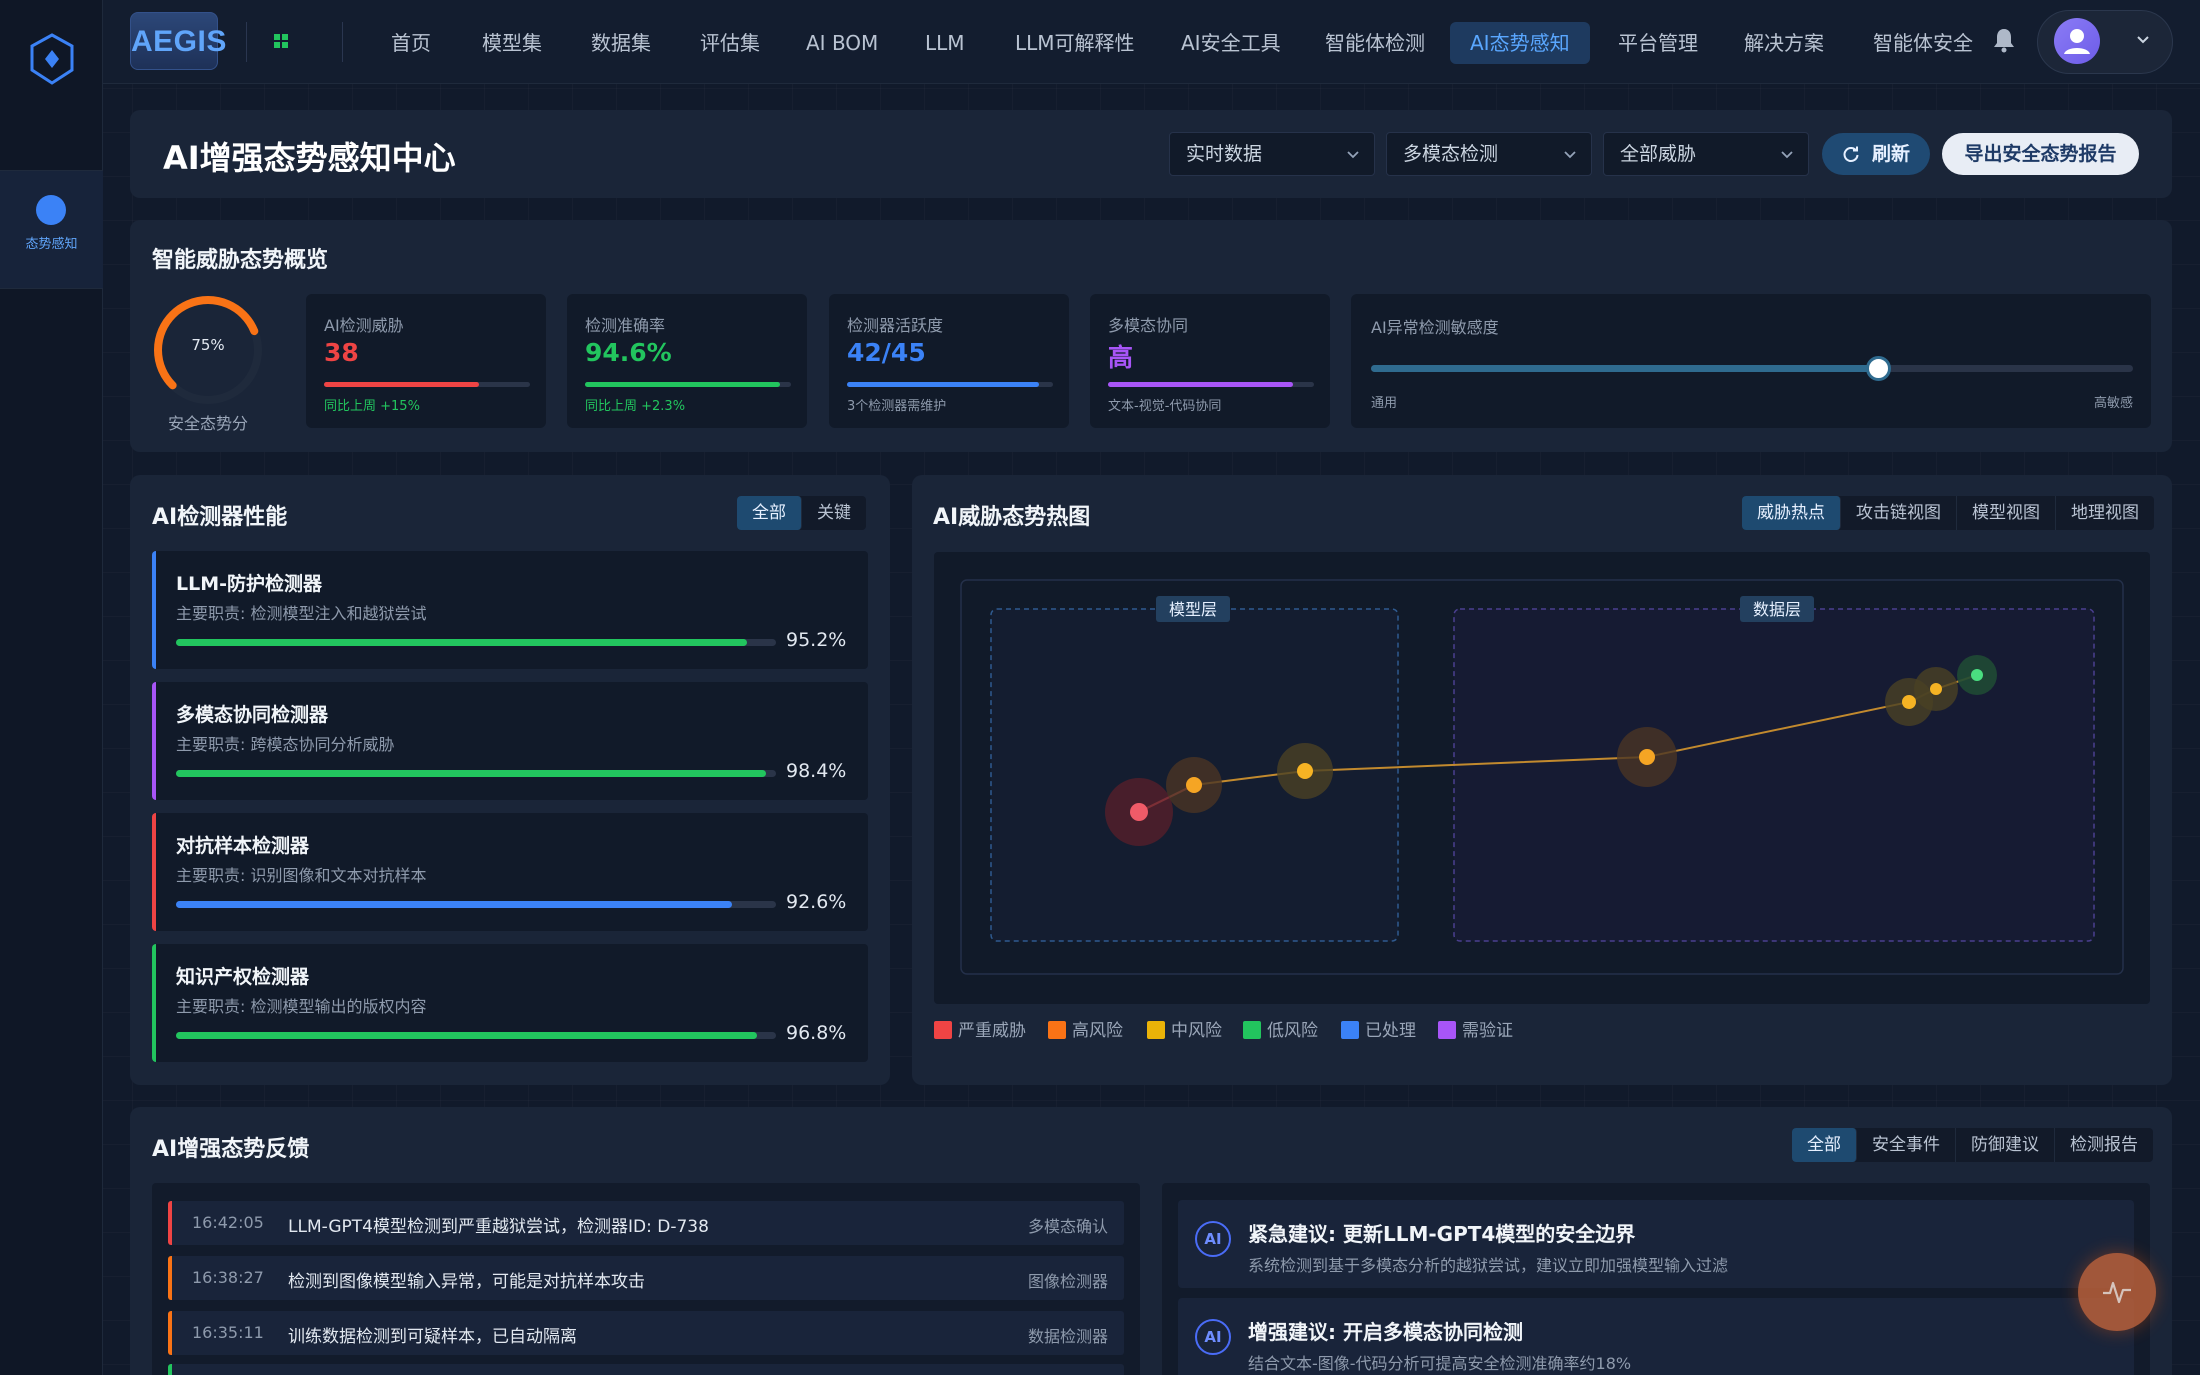 Image resolution: width=2200 pixels, height=1375 pixels. What do you see at coordinates (1706, 154) in the screenshot?
I see `threat-filter-select: 全部威胁` at bounding box center [1706, 154].